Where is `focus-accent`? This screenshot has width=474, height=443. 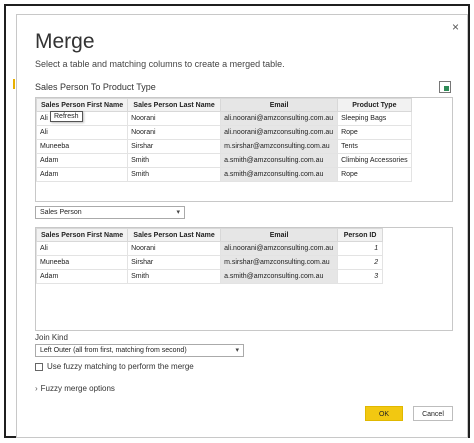
focus-accent is located at coordinates (14, 84).